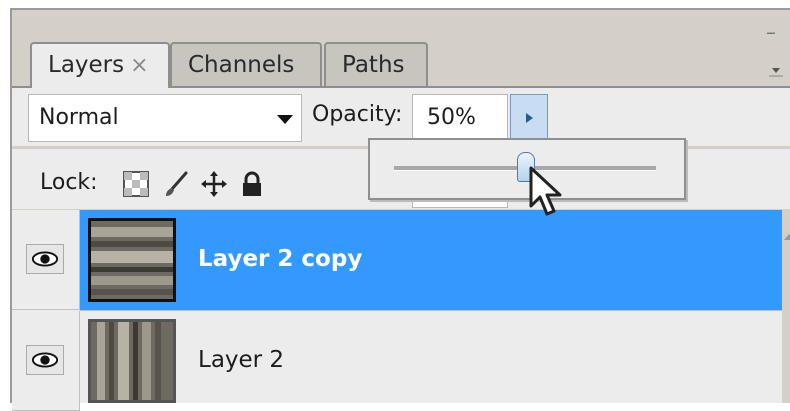  Describe the element at coordinates (69, 182) in the screenshot. I see `lock-label: Lock:` at that location.